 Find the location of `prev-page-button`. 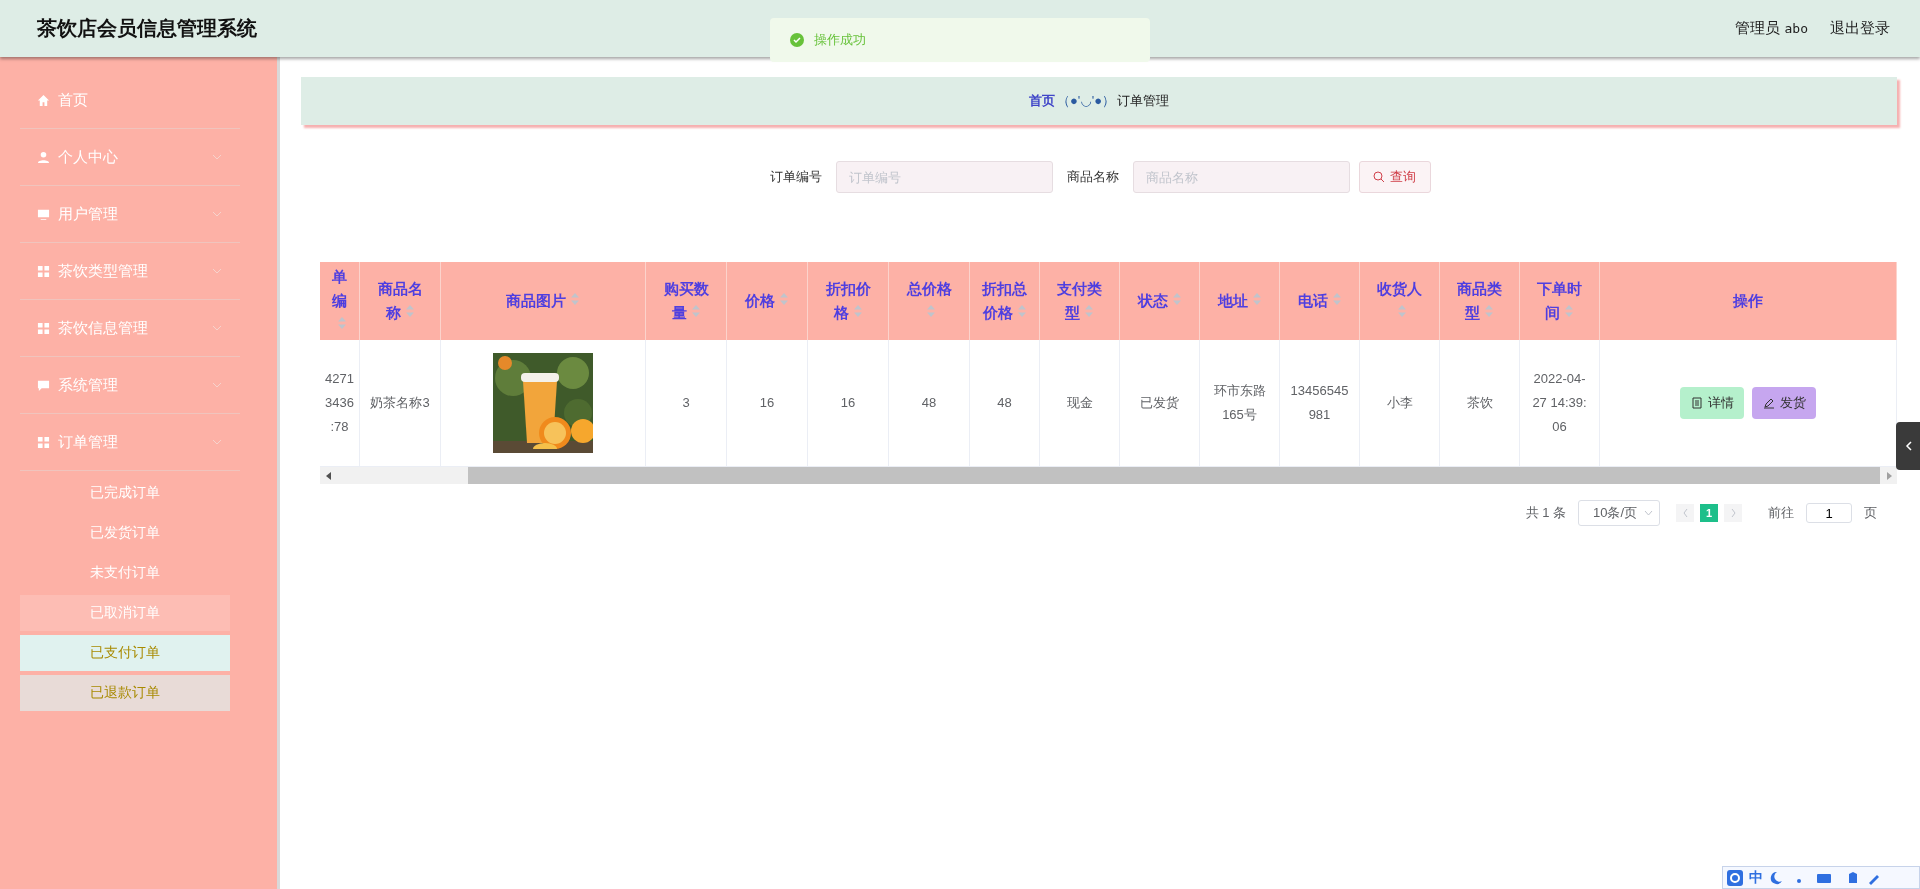

prev-page-button is located at coordinates (1685, 513).